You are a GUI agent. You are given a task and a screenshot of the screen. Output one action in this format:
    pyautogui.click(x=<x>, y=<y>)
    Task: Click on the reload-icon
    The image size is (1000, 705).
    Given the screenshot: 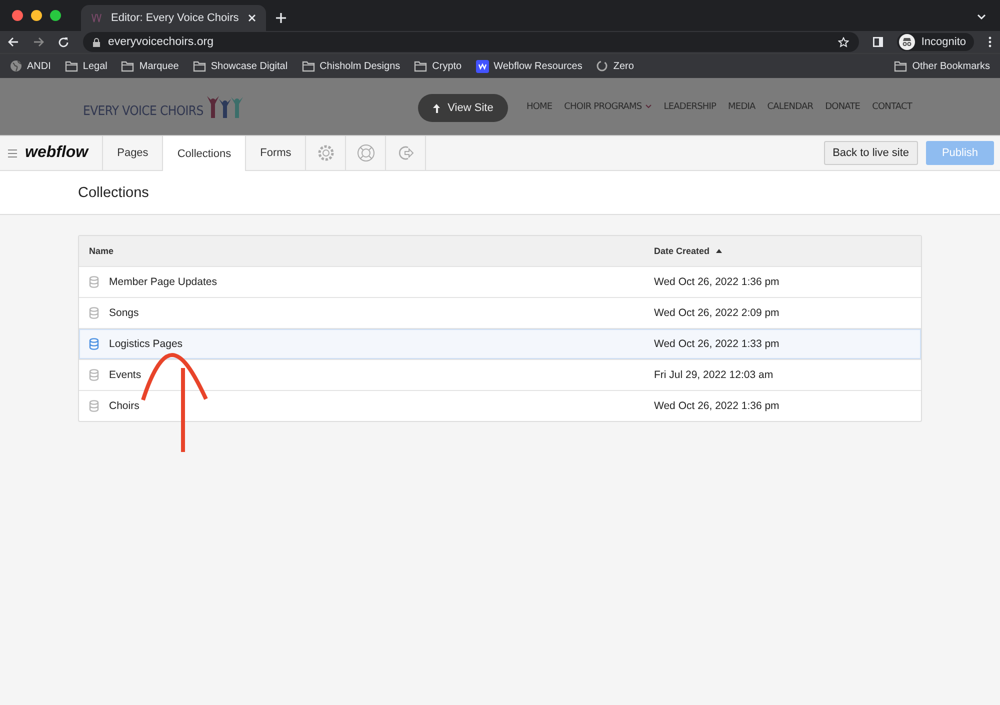 What is the action you would take?
    pyautogui.click(x=63, y=42)
    